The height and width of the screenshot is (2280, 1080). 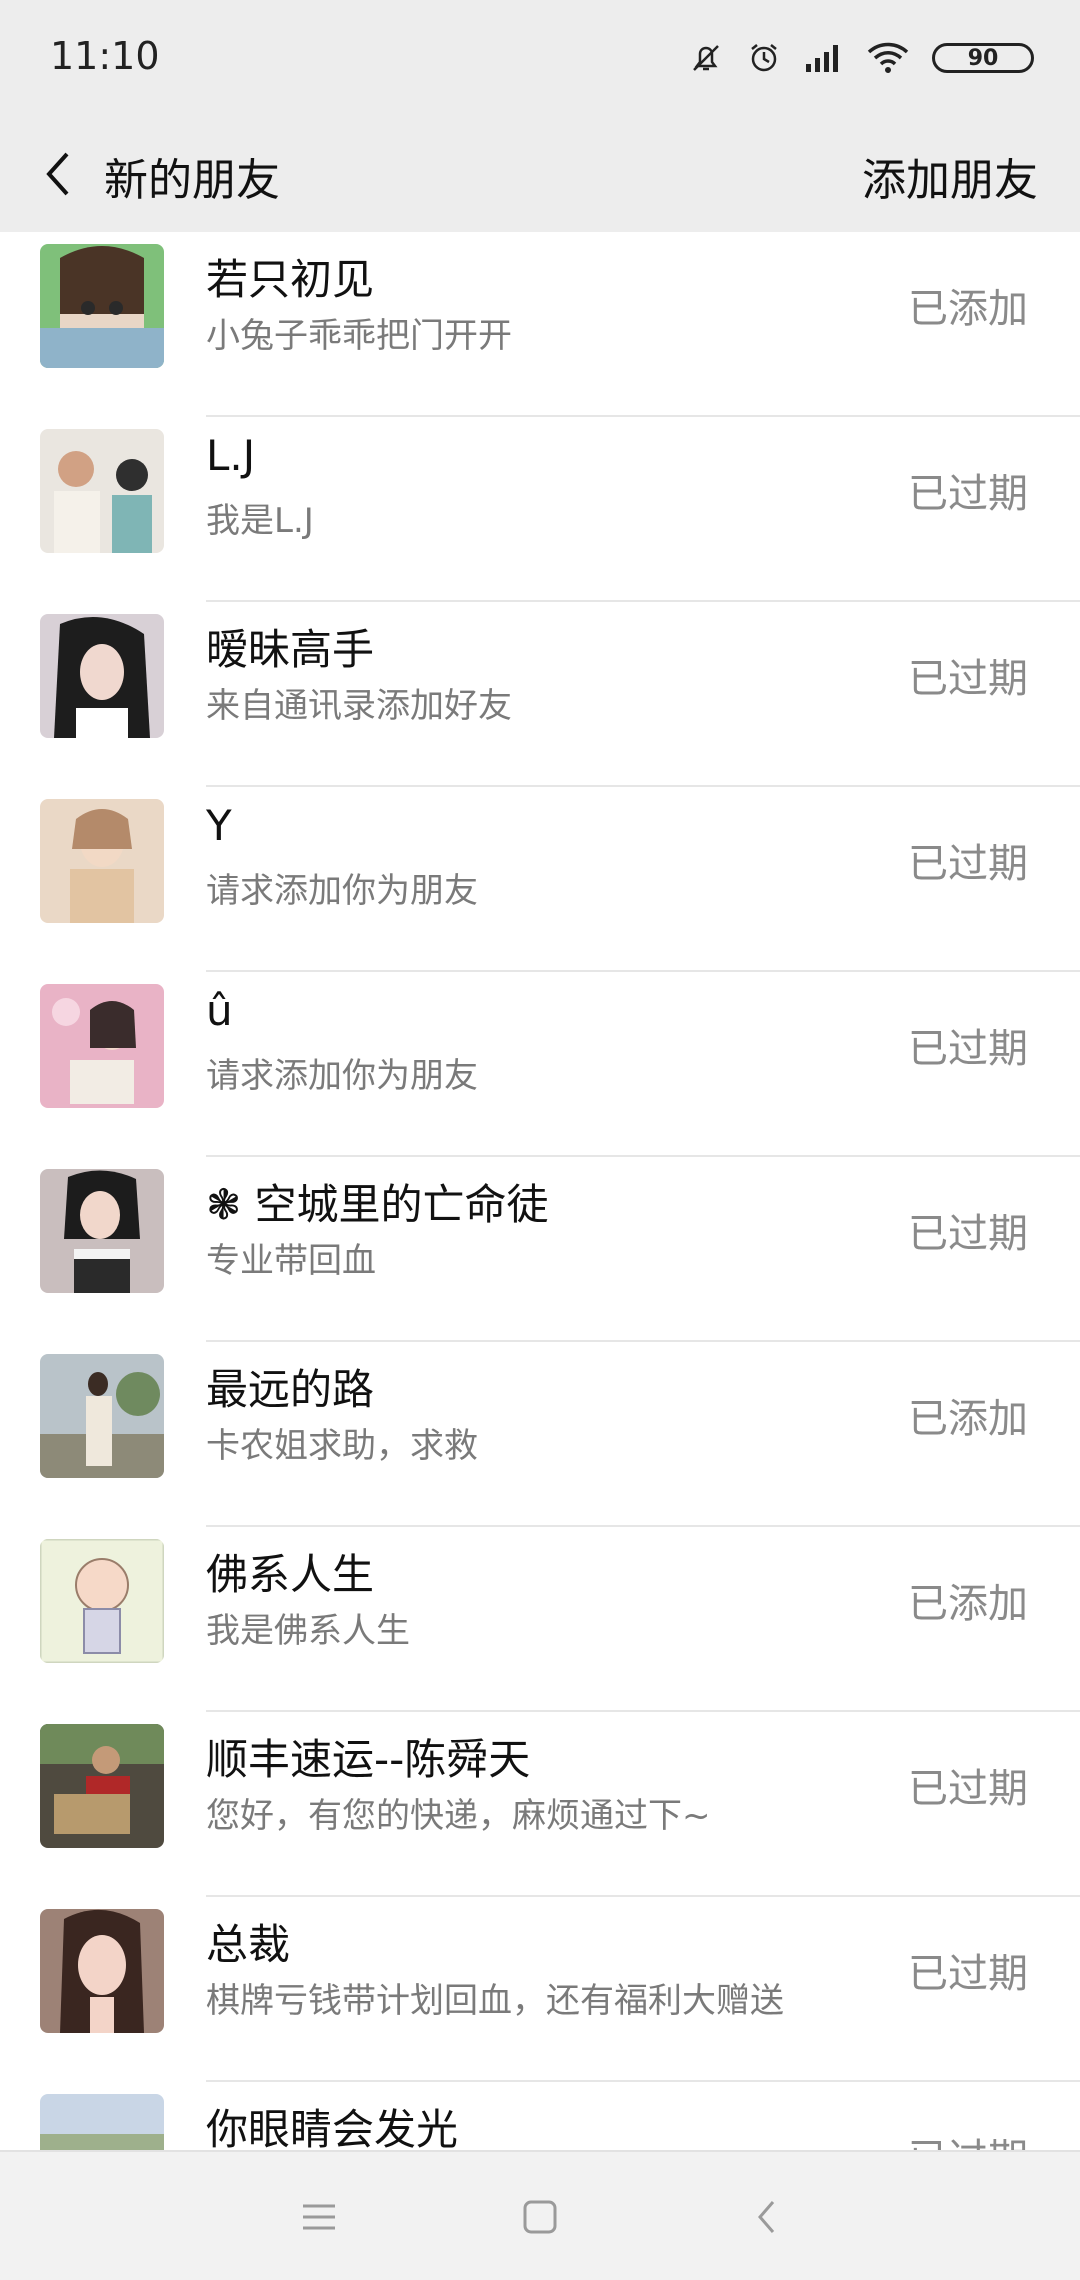 I want to click on battery-icon: 90, so click(x=983, y=58).